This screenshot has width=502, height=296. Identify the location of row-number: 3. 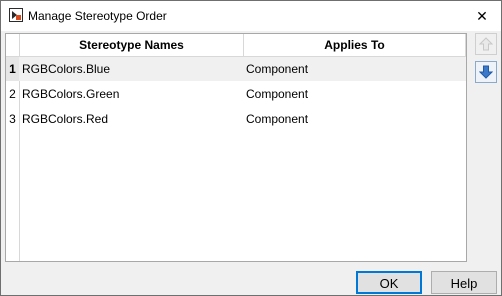
(12, 119).